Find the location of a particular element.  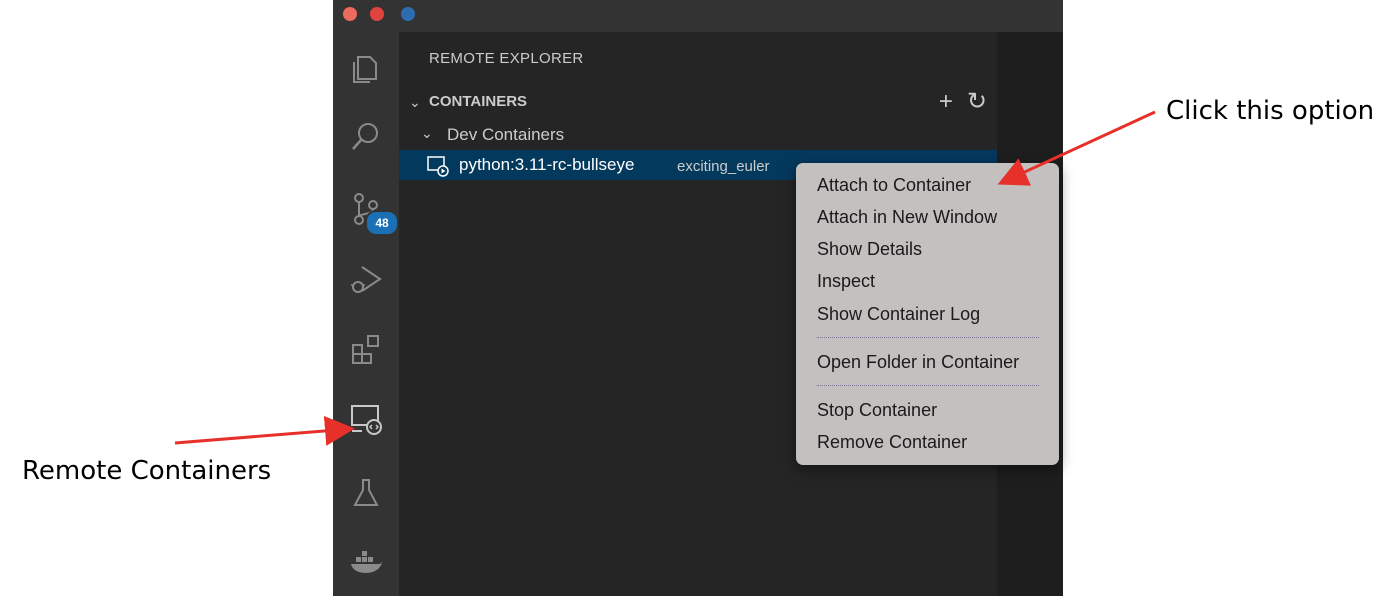

testing-button is located at coordinates (366, 493).